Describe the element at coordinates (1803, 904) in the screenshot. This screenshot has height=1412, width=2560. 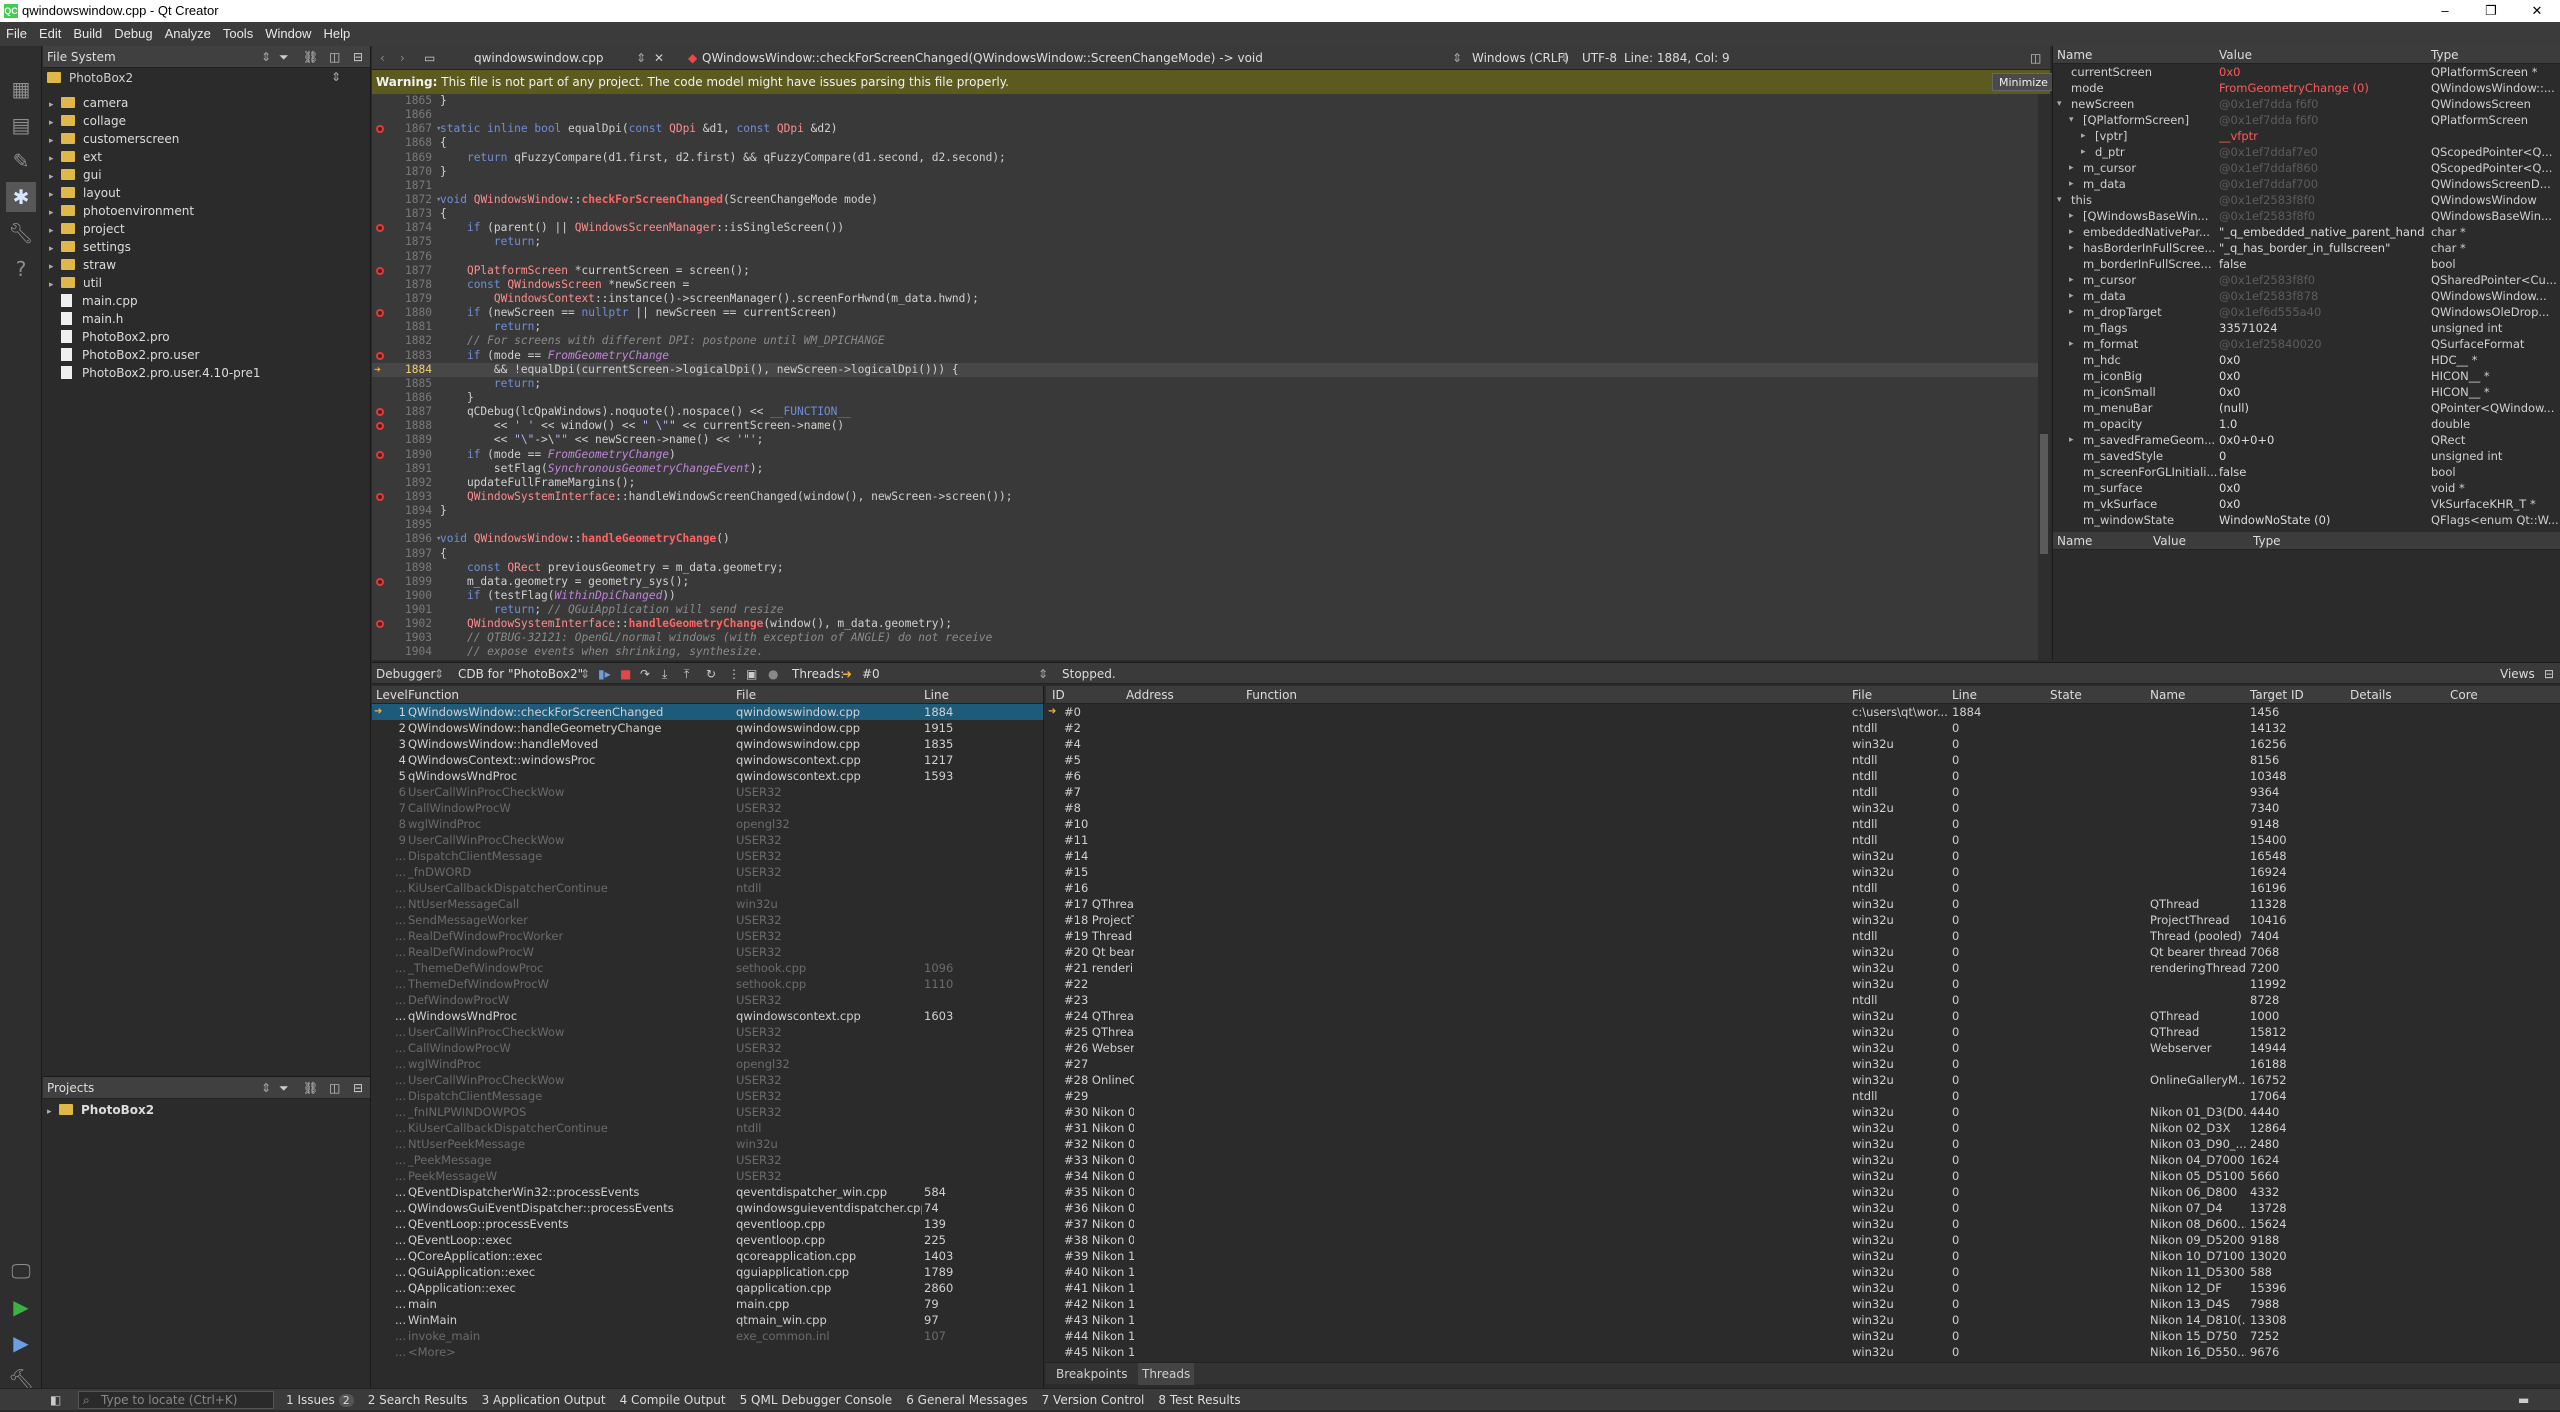
I see `thread-row: #17 QThread win32u 0 QThread 11328` at that location.